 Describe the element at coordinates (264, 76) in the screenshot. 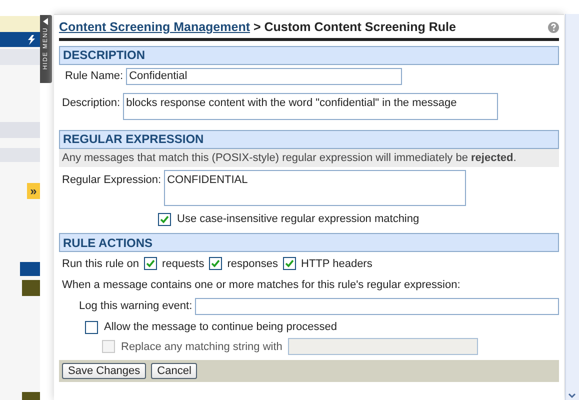

I see `rule-name-field: Confidential` at that location.